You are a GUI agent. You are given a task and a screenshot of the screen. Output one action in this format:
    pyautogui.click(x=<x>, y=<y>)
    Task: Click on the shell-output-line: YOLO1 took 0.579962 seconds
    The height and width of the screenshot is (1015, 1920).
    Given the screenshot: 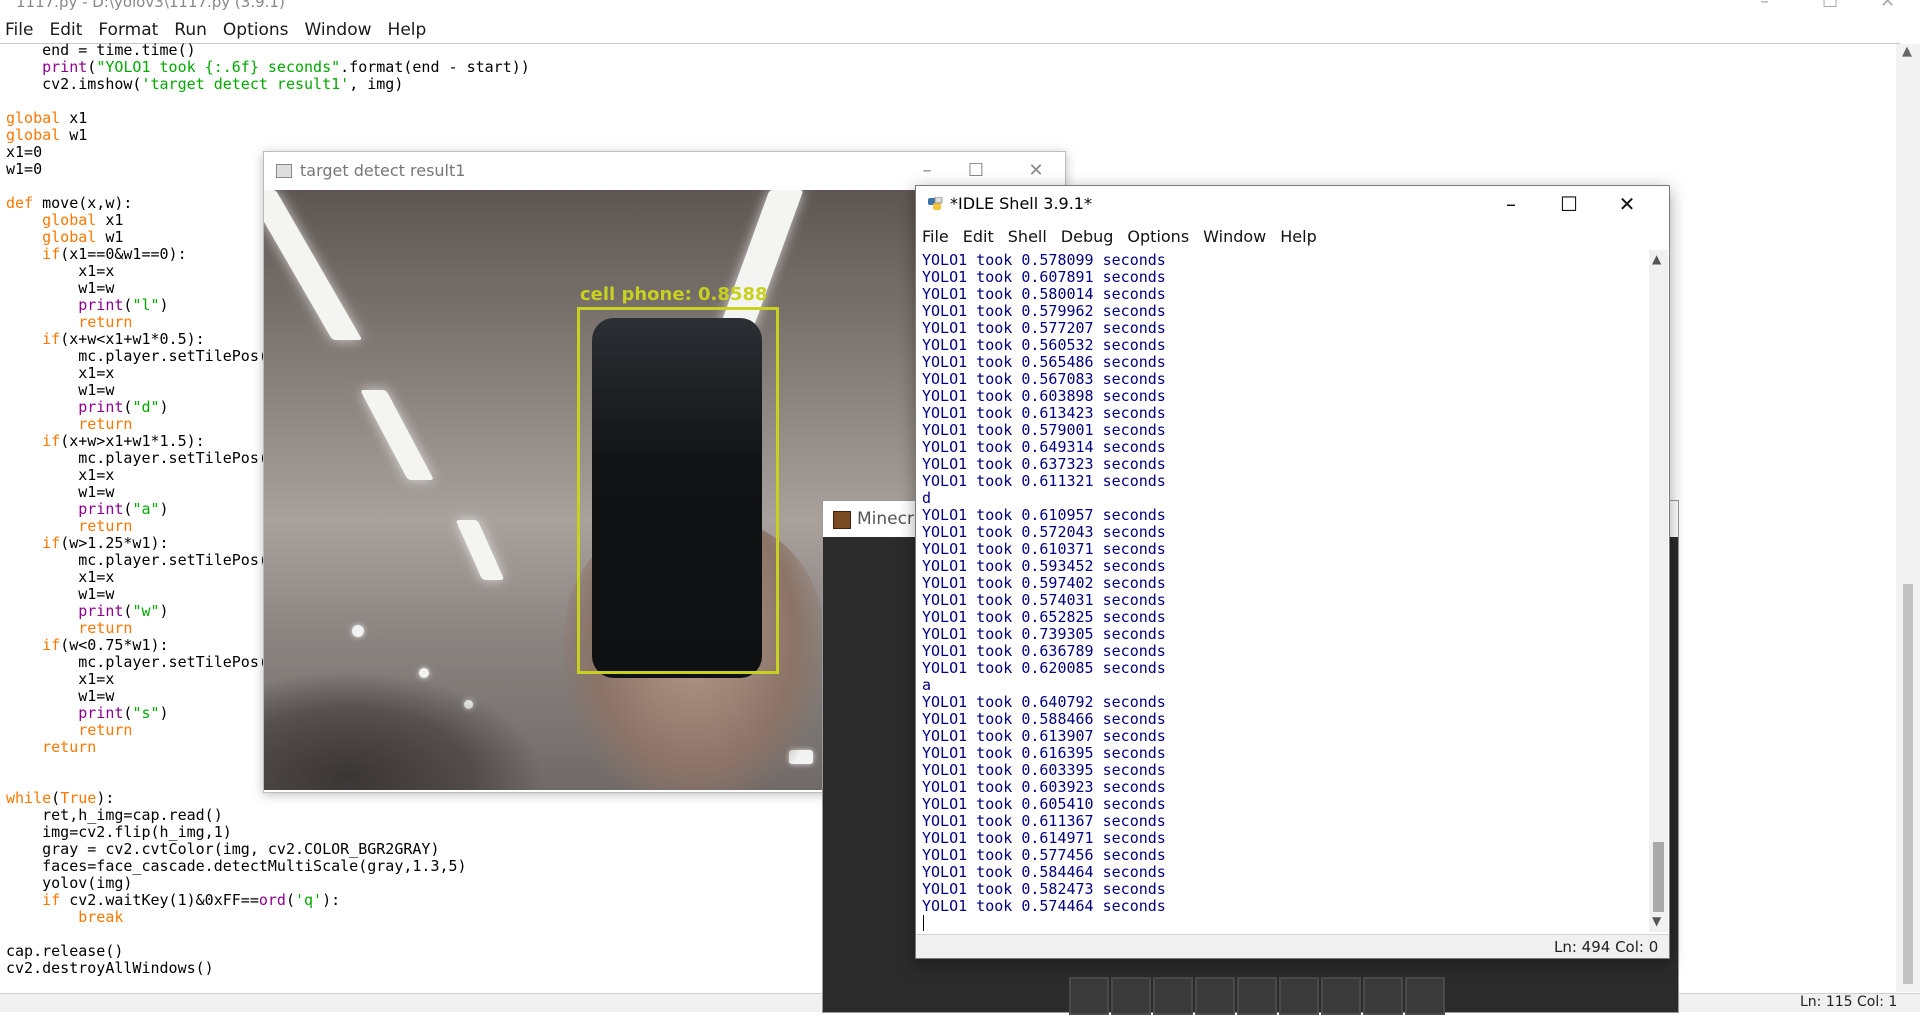 What is the action you would take?
    pyautogui.click(x=1044, y=311)
    